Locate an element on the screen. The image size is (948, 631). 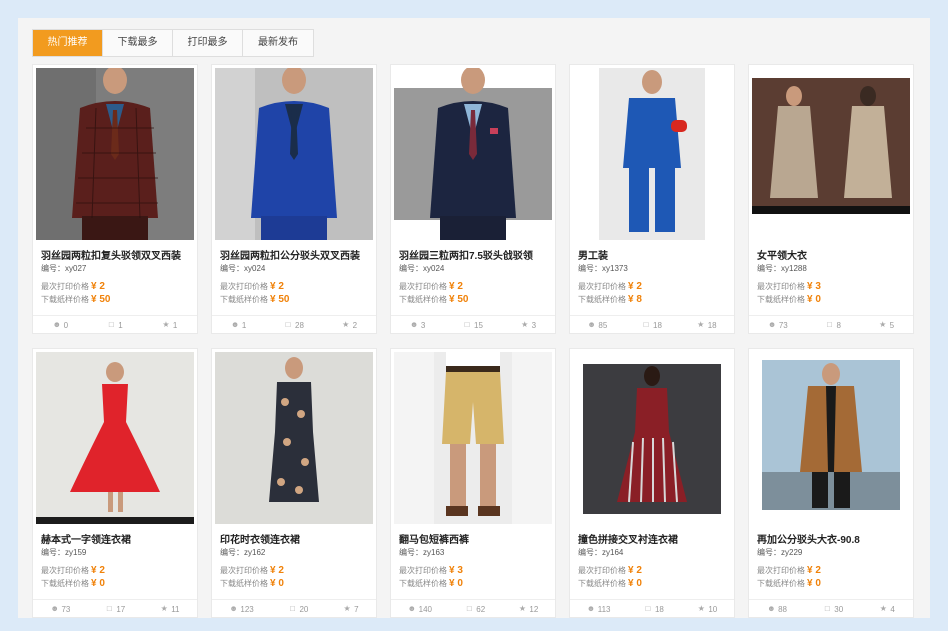
comments-stat: □ 17 is located at coordinates (115, 609).